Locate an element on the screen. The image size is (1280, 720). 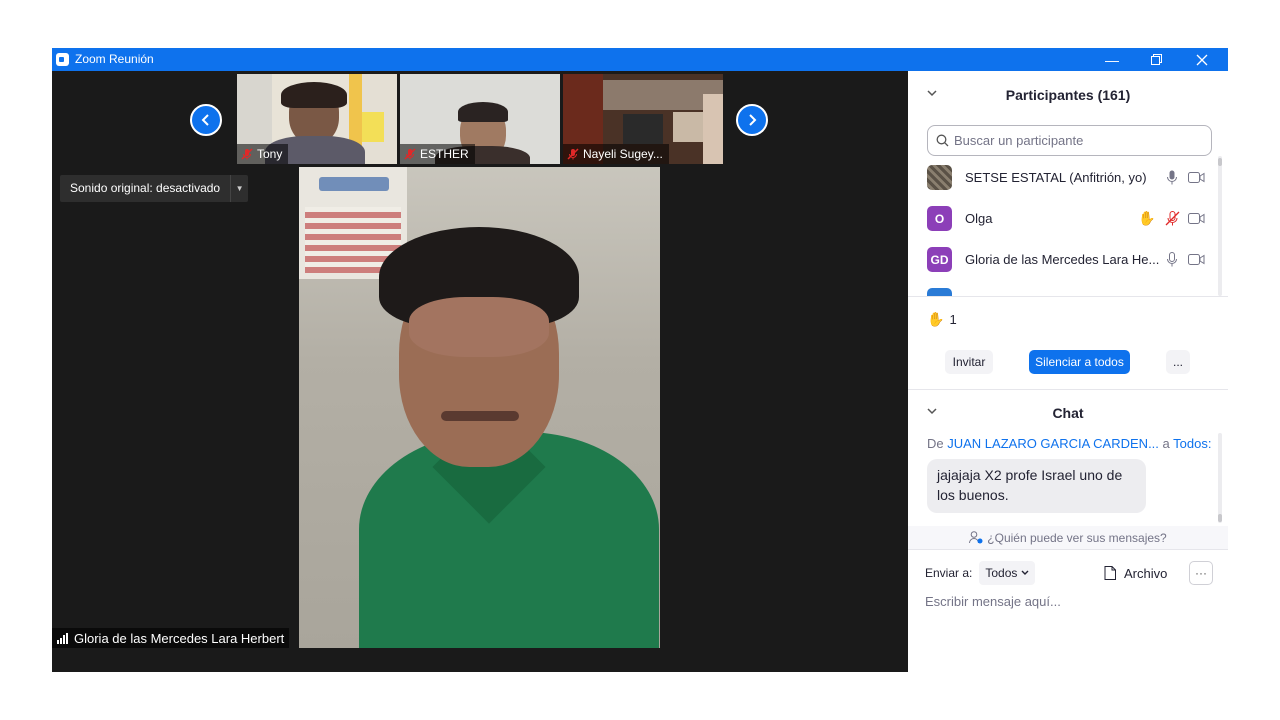
chat-message-header: De JUAN LAZARO GARCIA CARDEN... a Todos: is located at coordinates (1069, 443).